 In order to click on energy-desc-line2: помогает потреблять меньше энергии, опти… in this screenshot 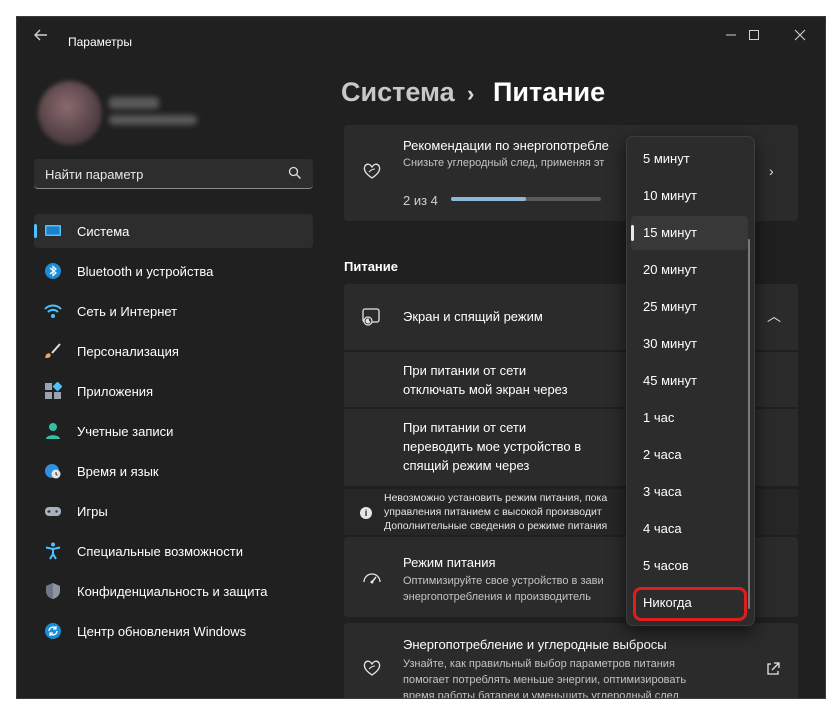, I will do `click(545, 680)`.